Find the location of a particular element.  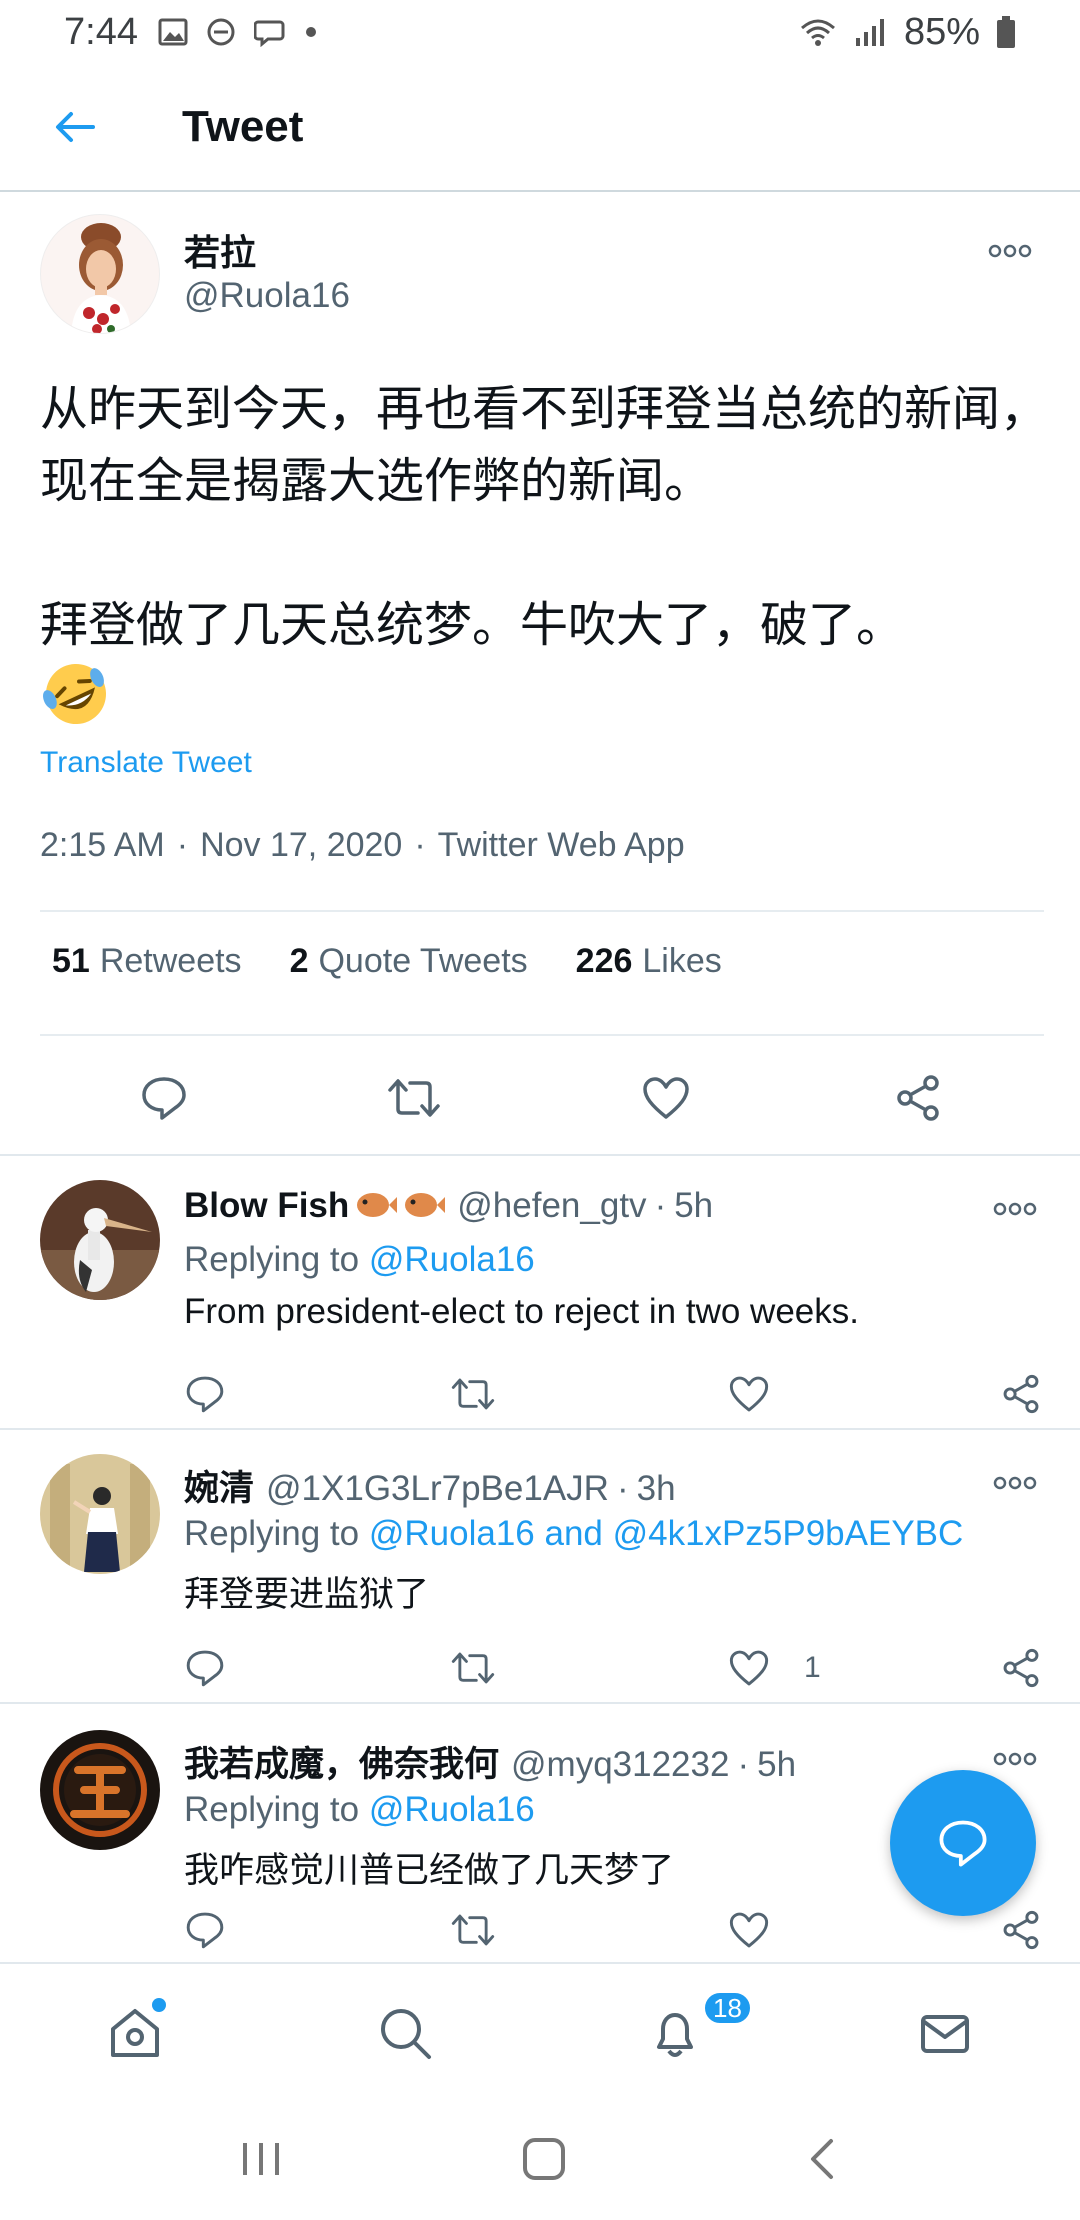

bell-icon is located at coordinates (675, 2035).